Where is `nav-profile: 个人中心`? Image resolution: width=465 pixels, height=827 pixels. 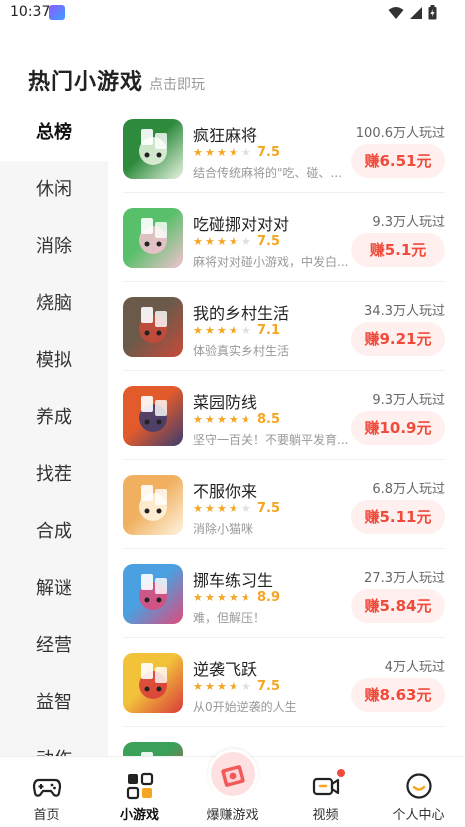
nav-profile: 个人中心 is located at coordinates (418, 792).